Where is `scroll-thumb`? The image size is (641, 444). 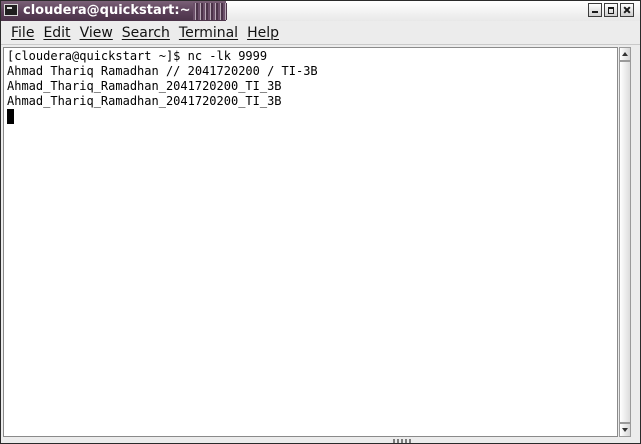 scroll-thumb is located at coordinates (625, 242).